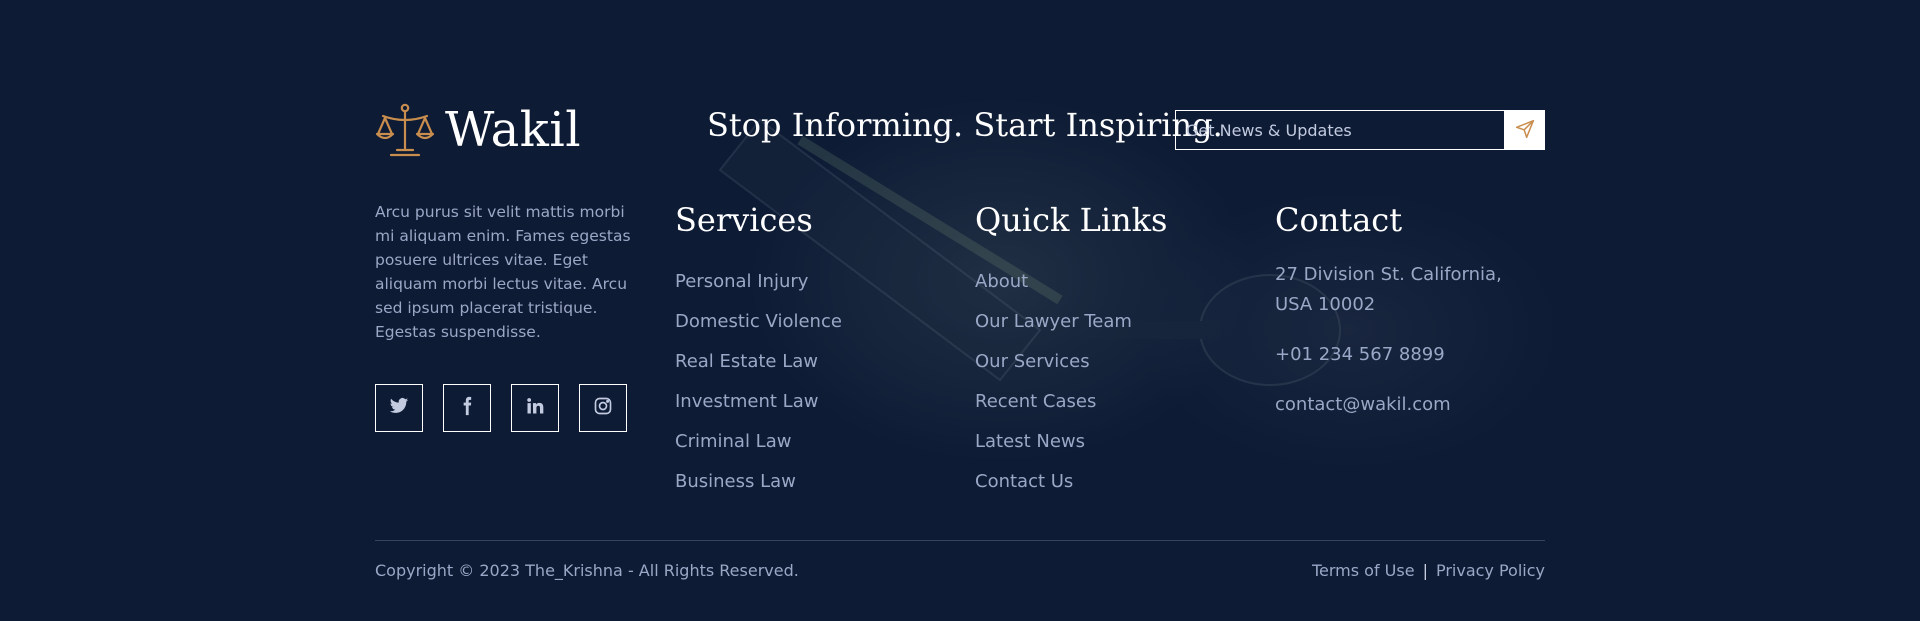  What do you see at coordinates (1325, 304) in the screenshot?
I see `contact-address-line2: USA 10002` at bounding box center [1325, 304].